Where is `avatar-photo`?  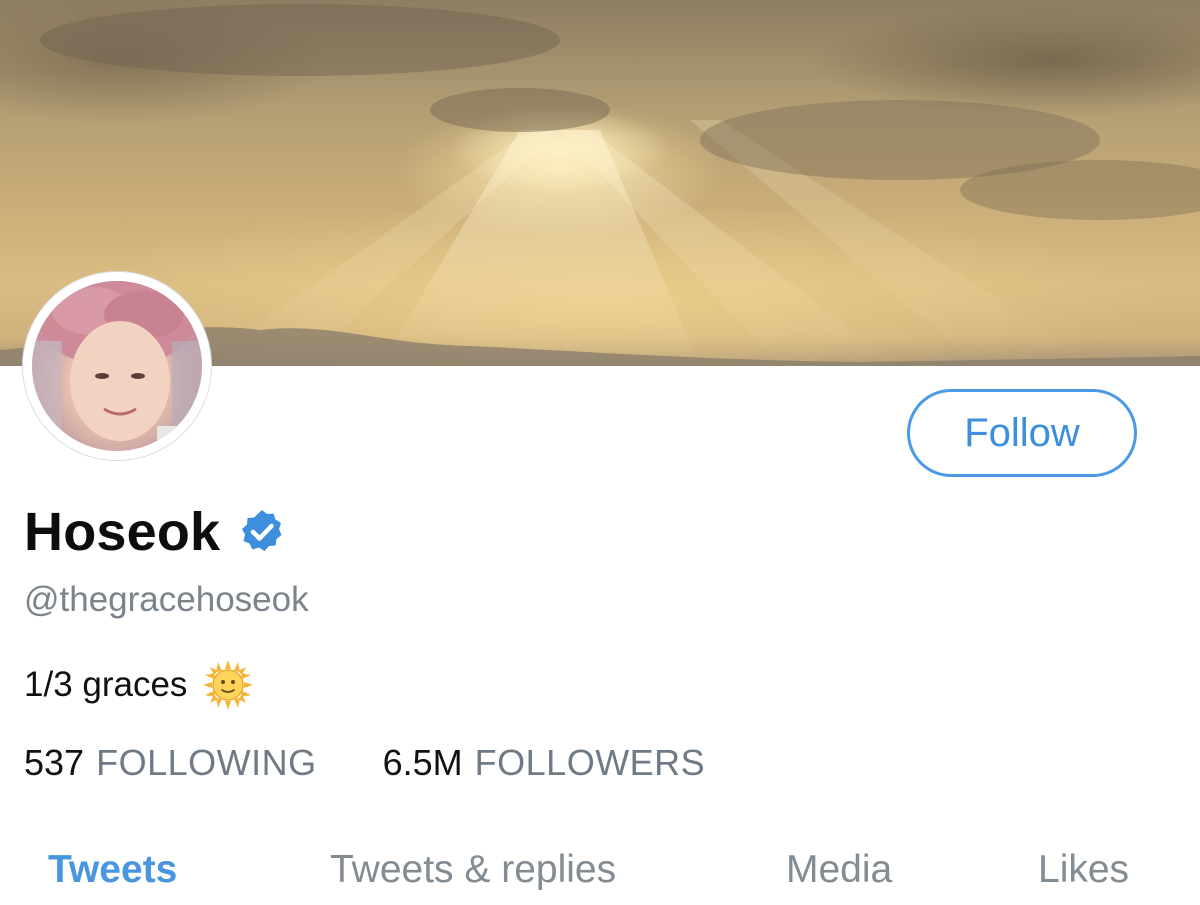 avatar-photo is located at coordinates (117, 366).